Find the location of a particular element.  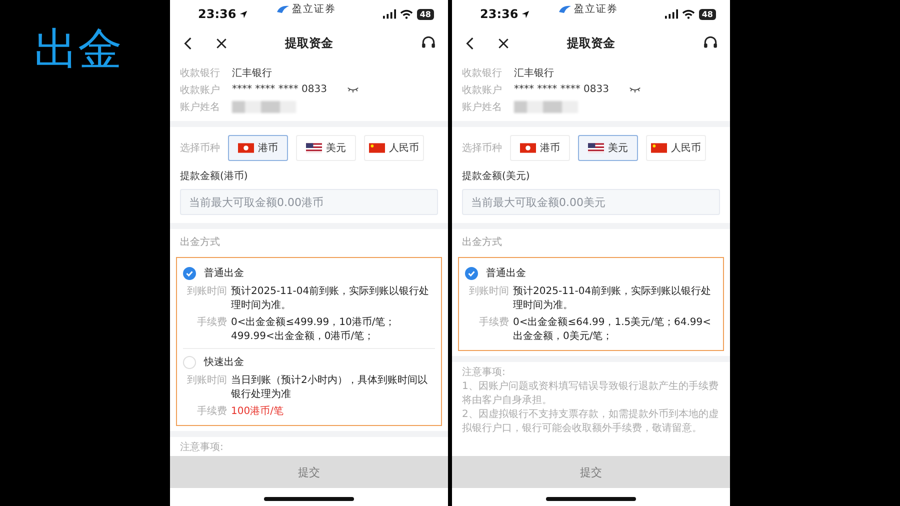

detail-text: 0<出金金额≤64.99，1.5美元/笔；64.99<出金金额，0美元/笔； is located at coordinates (612, 330).